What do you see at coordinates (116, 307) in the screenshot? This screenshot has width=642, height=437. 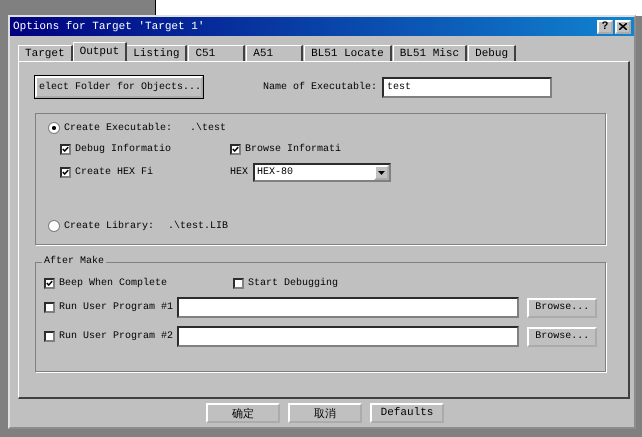 I see `checkbox-label: Run User Program #1` at bounding box center [116, 307].